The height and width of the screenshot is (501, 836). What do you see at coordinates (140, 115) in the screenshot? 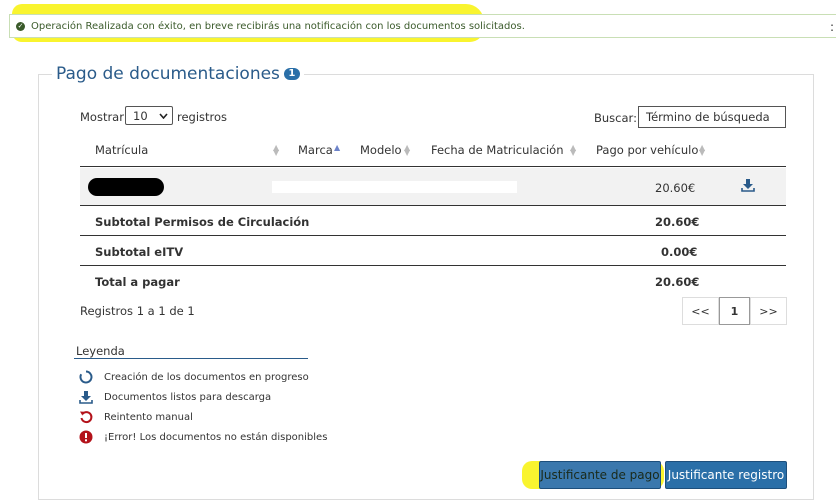
I see `page-size-value: 10` at bounding box center [140, 115].